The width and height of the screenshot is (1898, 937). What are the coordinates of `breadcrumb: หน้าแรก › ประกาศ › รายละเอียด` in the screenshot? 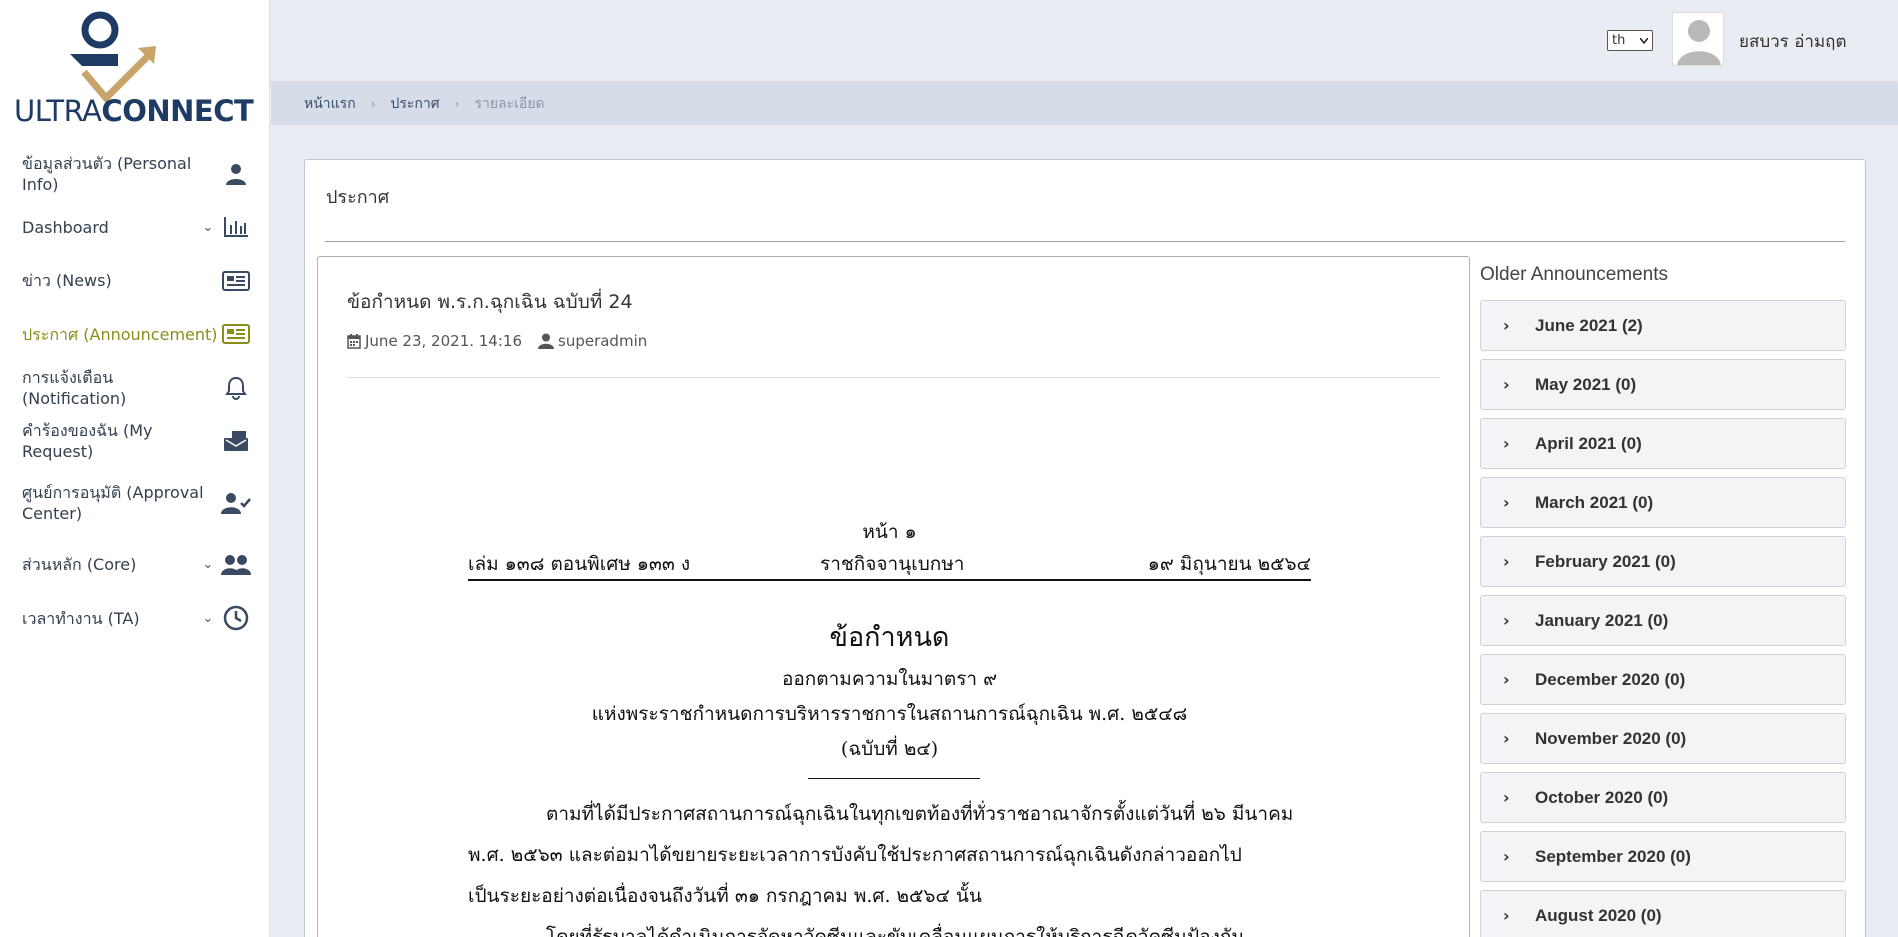 It's located at (1084, 104).